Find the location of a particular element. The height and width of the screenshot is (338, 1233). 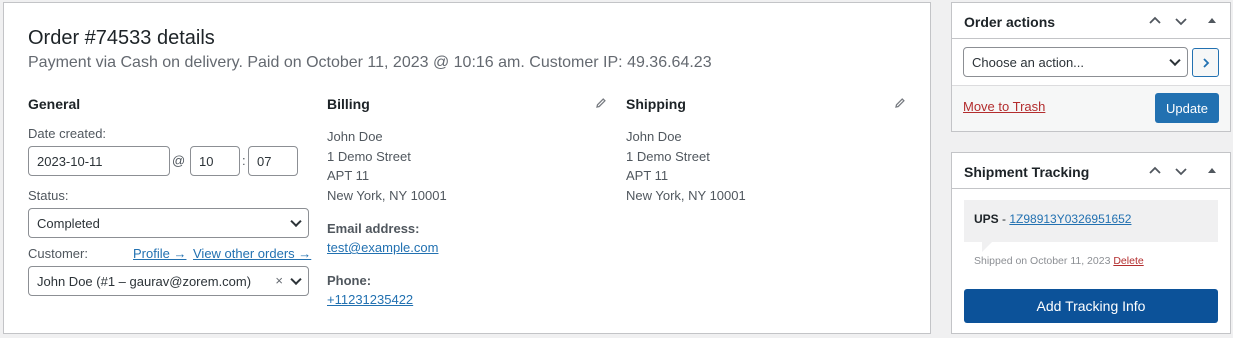

chevron-right-icon is located at coordinates (1206, 63).